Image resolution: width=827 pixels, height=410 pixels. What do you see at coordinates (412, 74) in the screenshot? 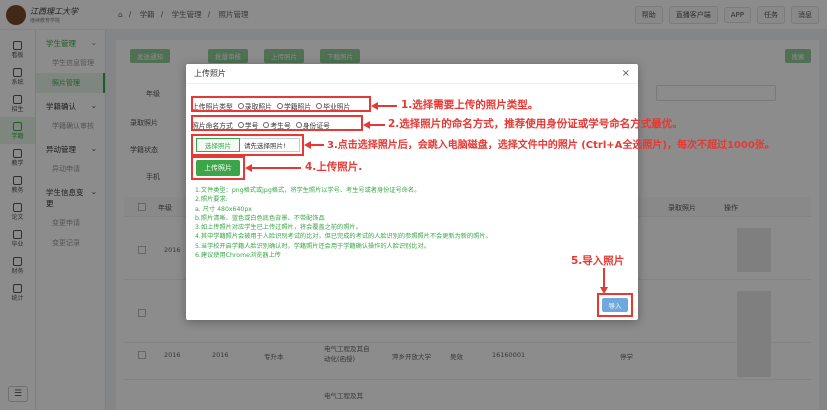
I see `modal-title: 上传照片` at bounding box center [412, 74].